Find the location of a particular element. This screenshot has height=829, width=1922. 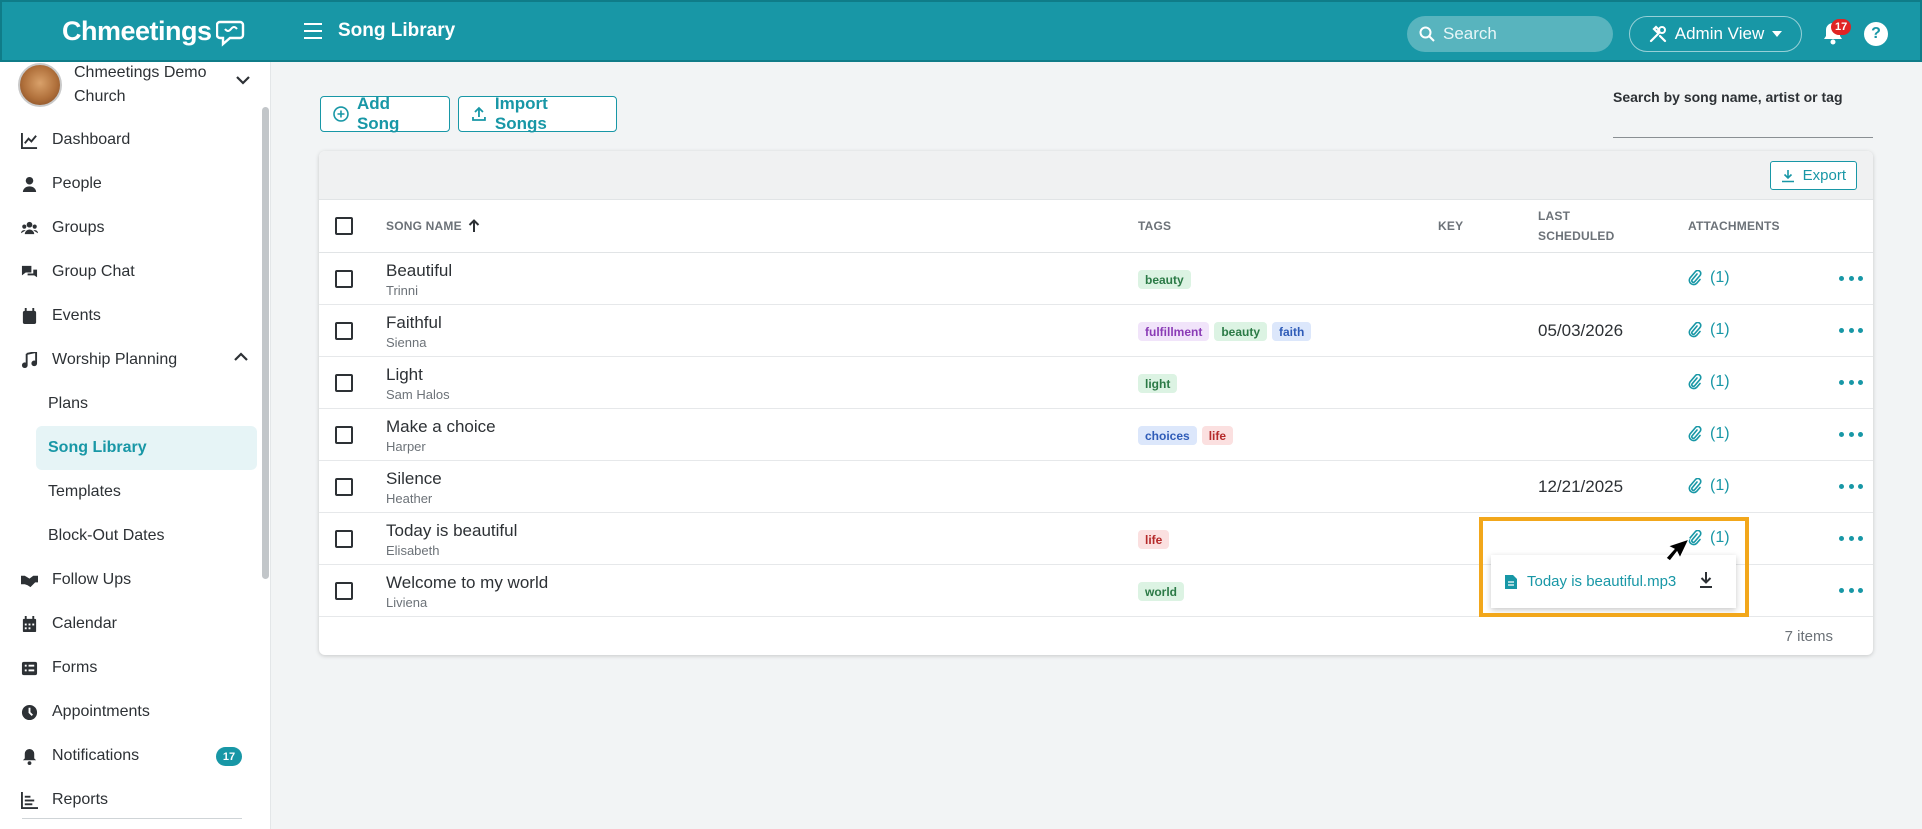

song-name-link: Make a choice is located at coordinates (441, 427).